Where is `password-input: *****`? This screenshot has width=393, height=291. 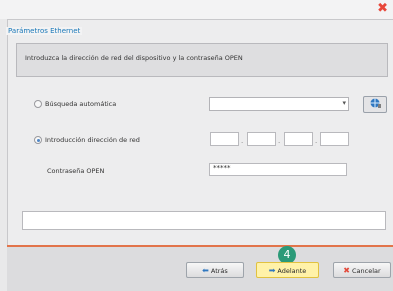
password-input: ***** is located at coordinates (278, 169).